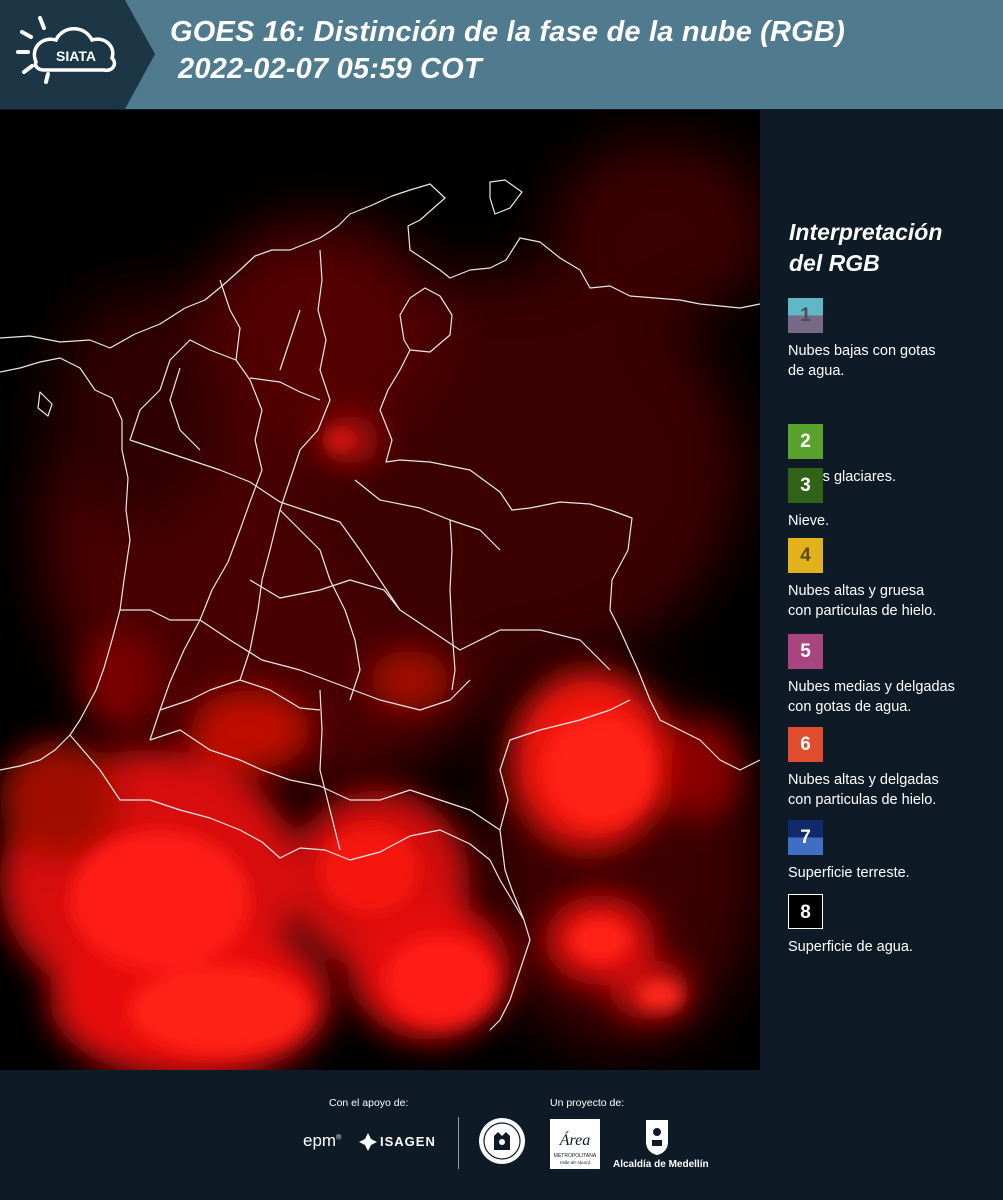 This screenshot has height=1200, width=1003. I want to click on legend-number-4: 4, so click(805, 555).